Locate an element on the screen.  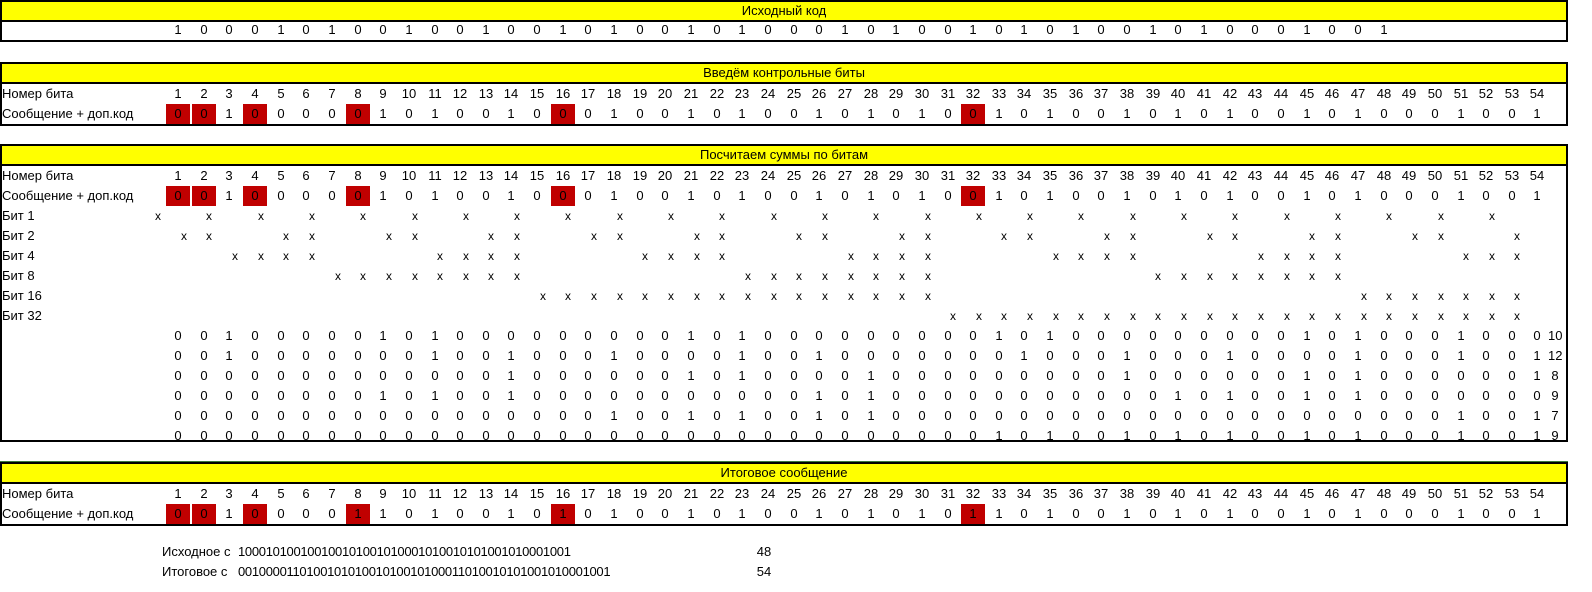
bit-number-cell: 40 is located at coordinates (1178, 493).